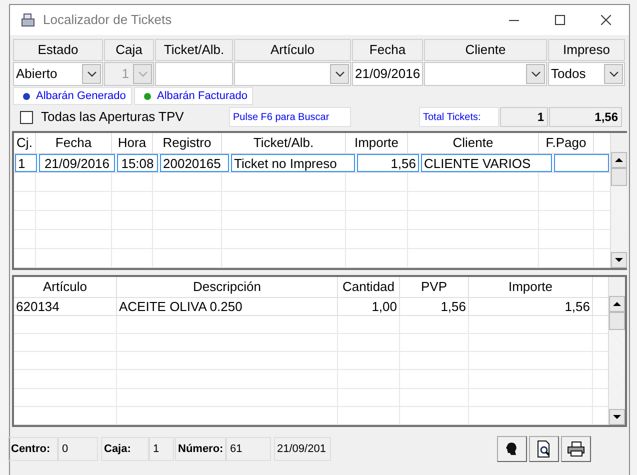 The width and height of the screenshot is (637, 475). Describe the element at coordinates (586, 74) in the screenshot. I see `dropdown-field: Todos` at that location.